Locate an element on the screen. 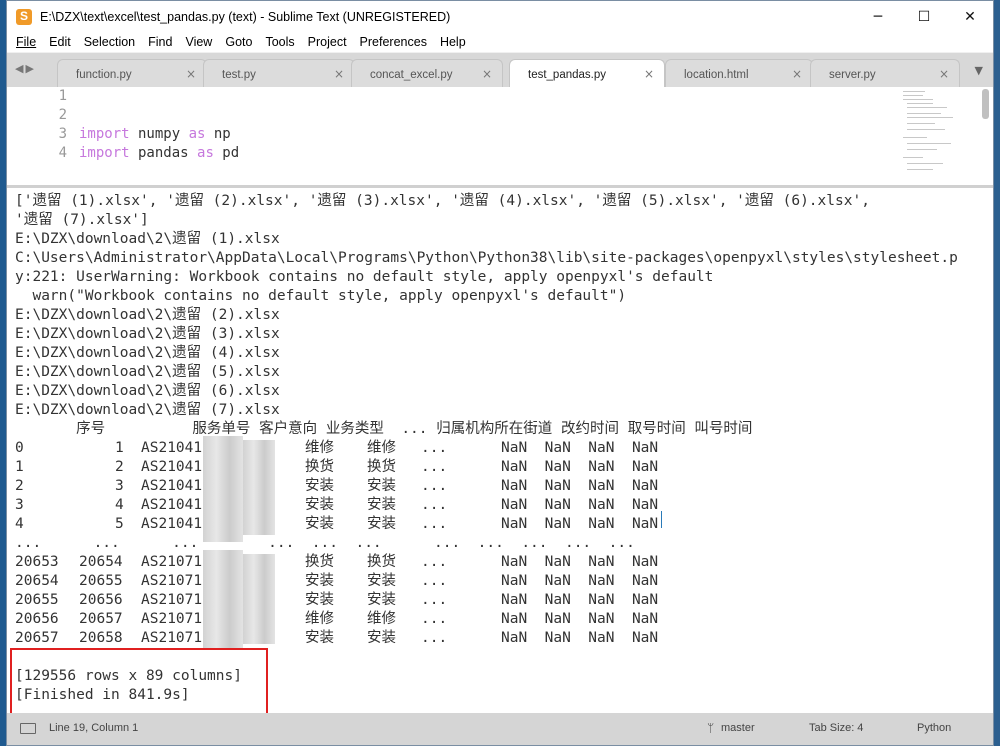 This screenshot has width=1000, height=746. minimap is located at coordinates (938, 136).